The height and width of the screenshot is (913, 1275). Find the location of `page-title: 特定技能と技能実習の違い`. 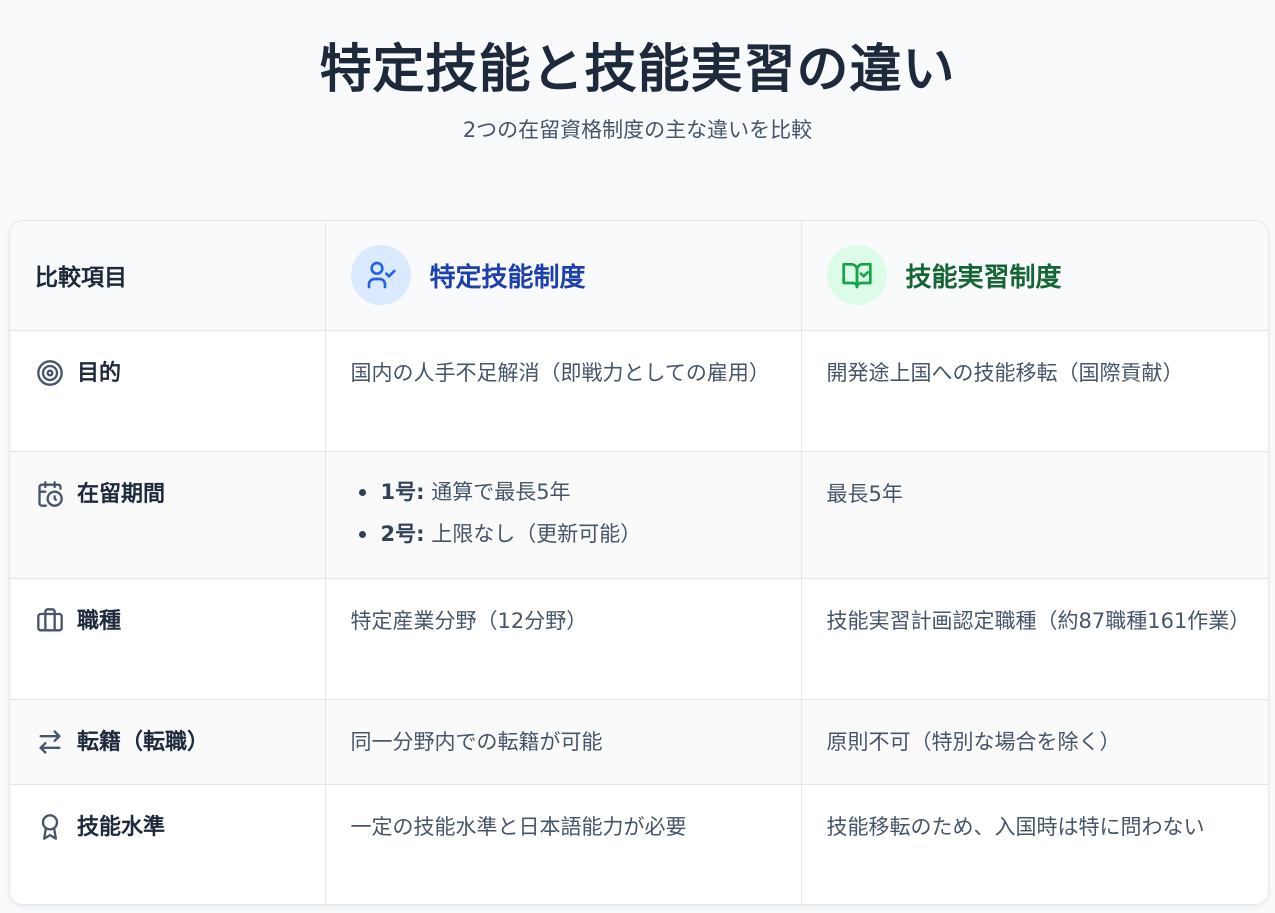

page-title: 特定技能と技能実習の違い is located at coordinates (637, 70).